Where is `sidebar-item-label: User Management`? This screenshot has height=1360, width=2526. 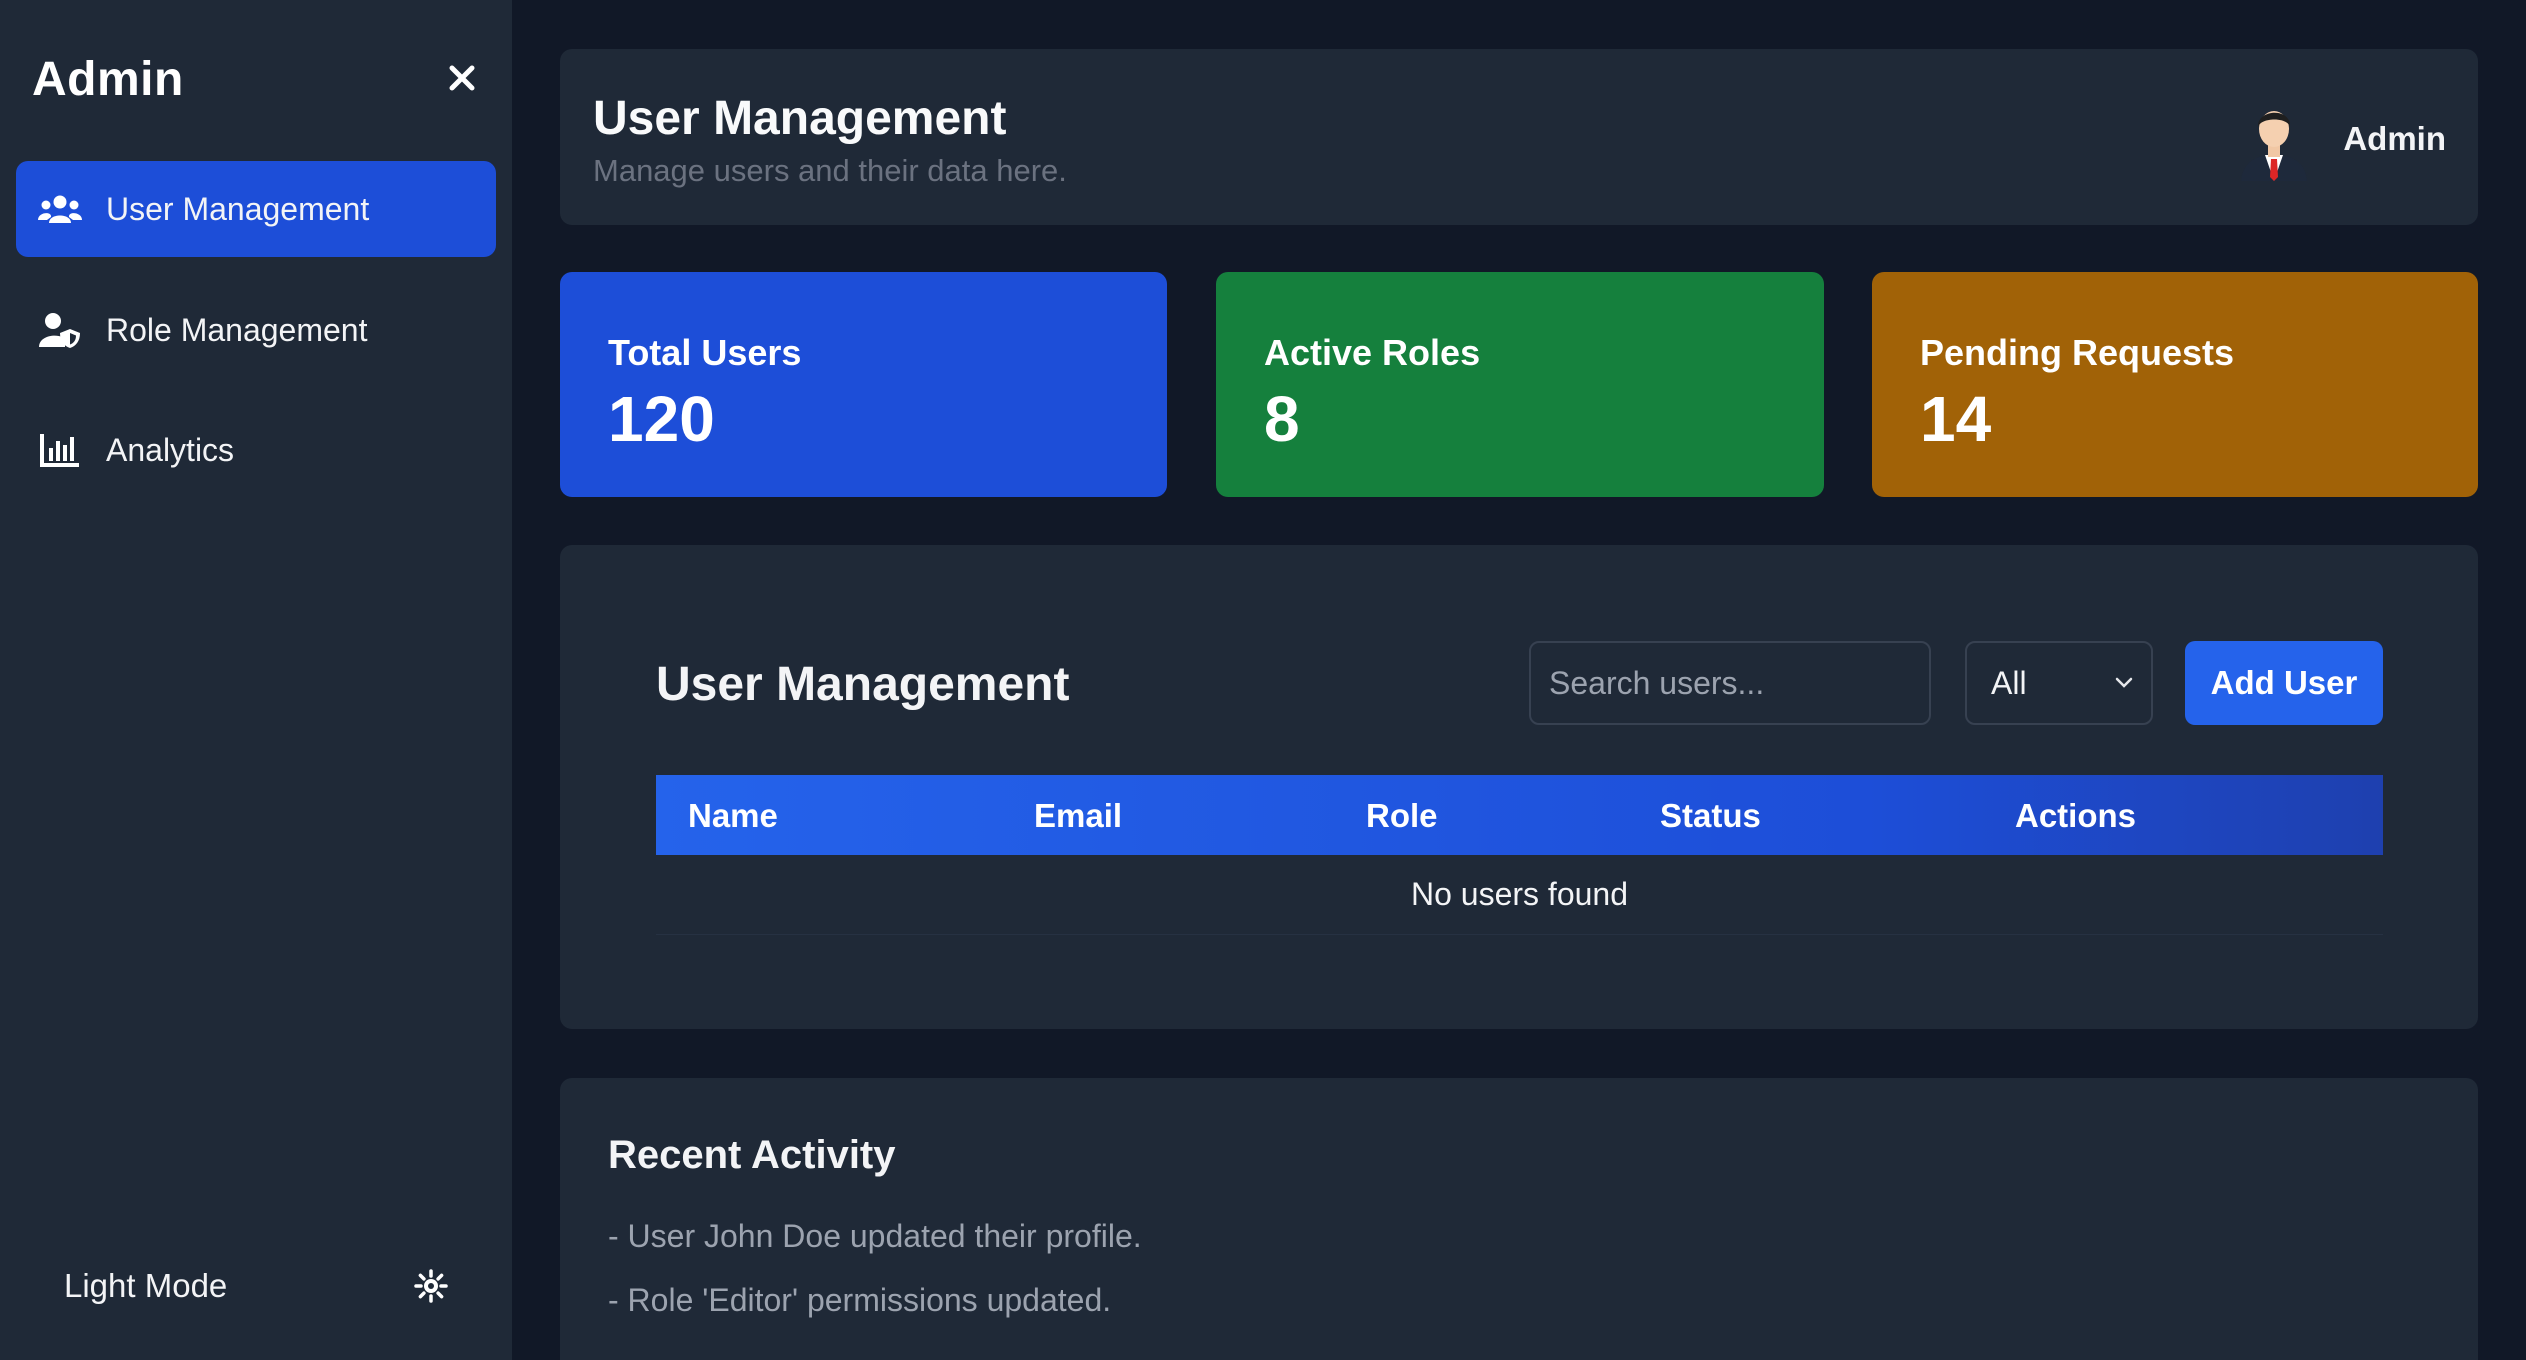 sidebar-item-label: User Management is located at coordinates (238, 208).